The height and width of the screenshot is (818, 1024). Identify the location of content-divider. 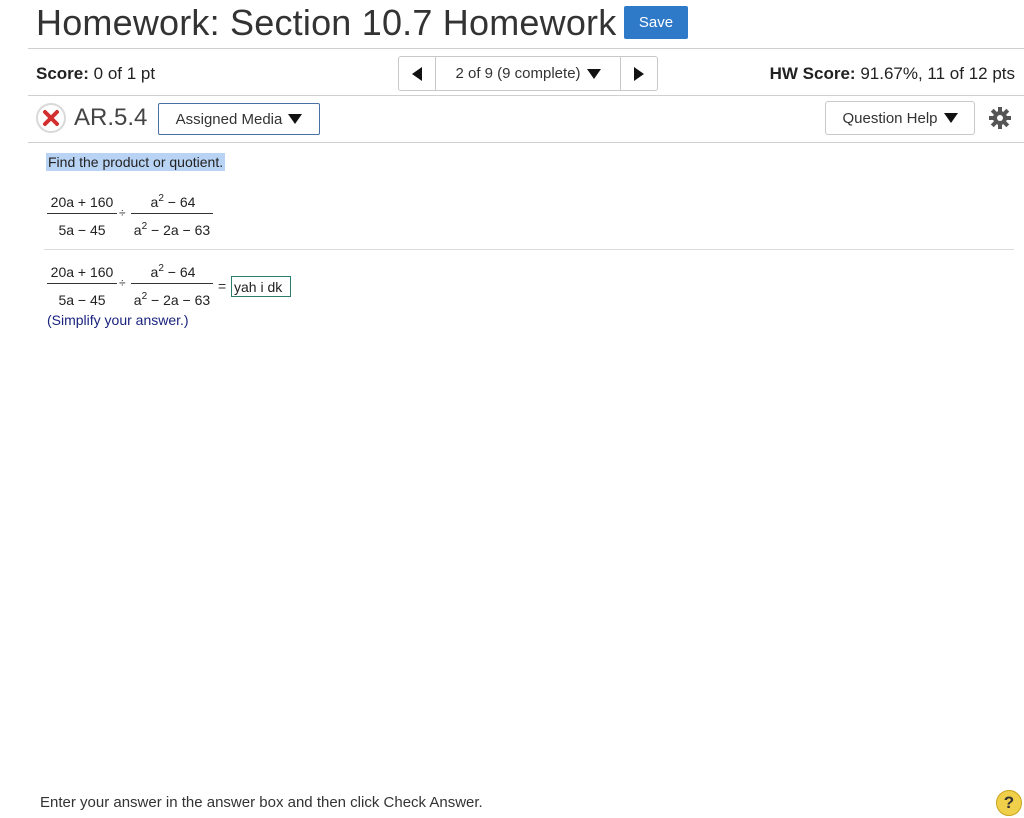
(529, 249).